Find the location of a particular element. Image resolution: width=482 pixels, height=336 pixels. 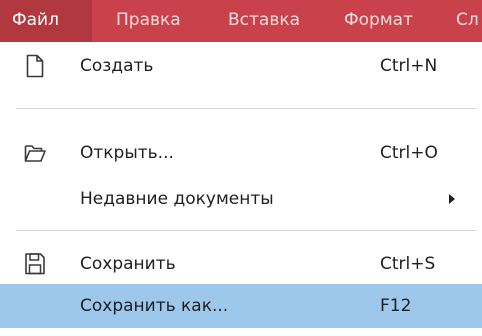

save-disk-icon is located at coordinates (35, 264).